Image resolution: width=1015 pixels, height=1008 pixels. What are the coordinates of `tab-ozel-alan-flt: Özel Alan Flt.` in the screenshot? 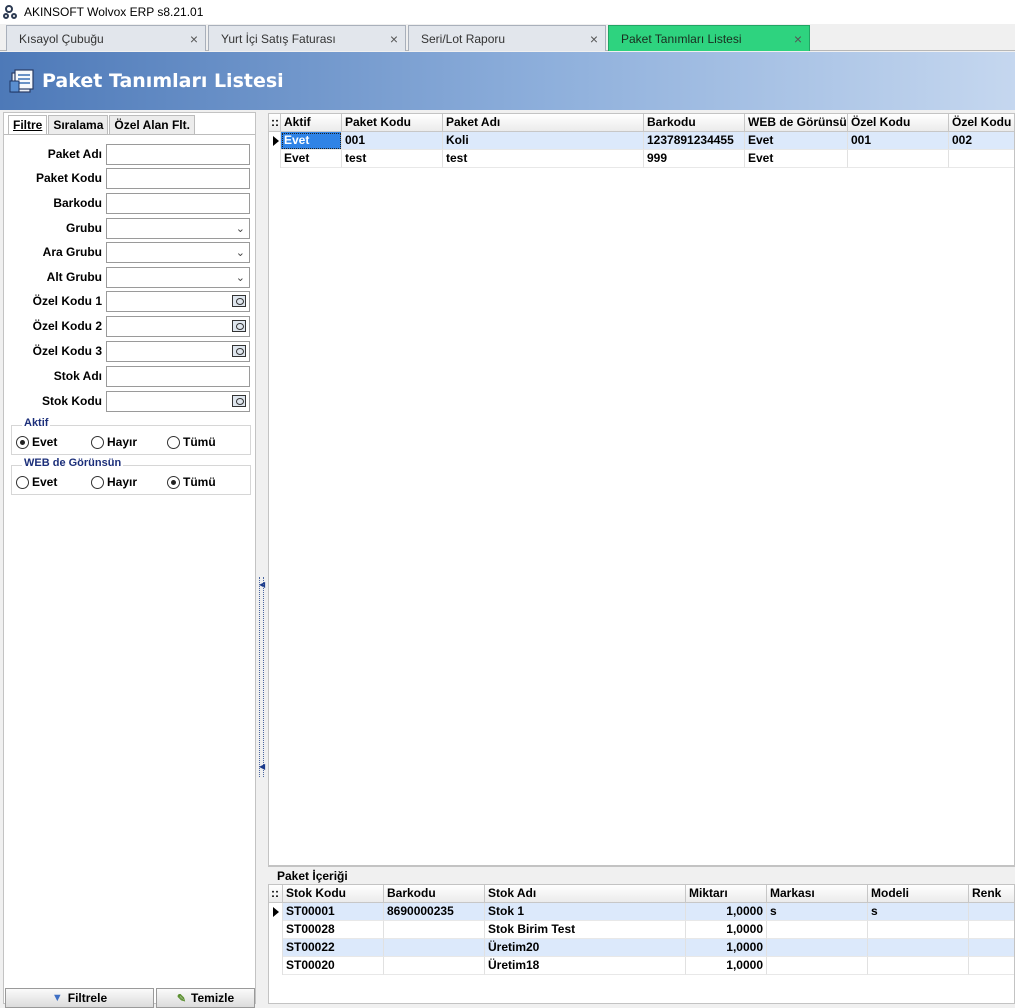 It's located at (152, 124).